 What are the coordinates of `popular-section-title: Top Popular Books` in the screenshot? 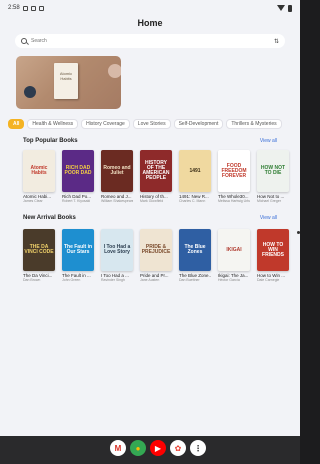 It's located at (50, 141).